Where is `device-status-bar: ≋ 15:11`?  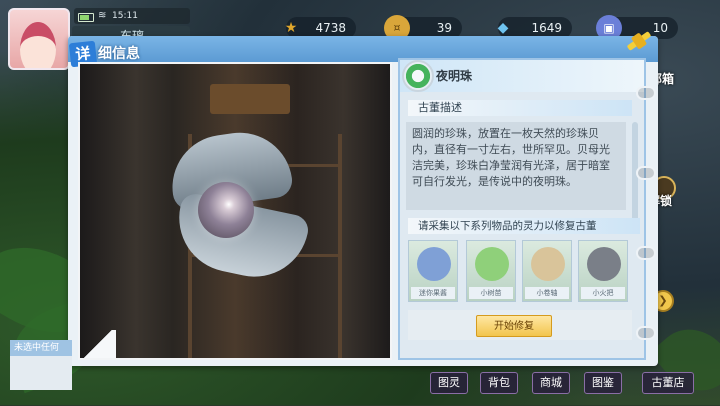 device-status-bar: ≋ 15:11 is located at coordinates (132, 16).